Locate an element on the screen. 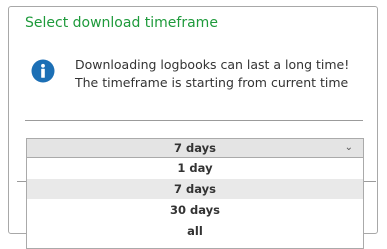 This screenshot has width=387, height=249. chevron-down-icon: ⌄ is located at coordinates (349, 148).